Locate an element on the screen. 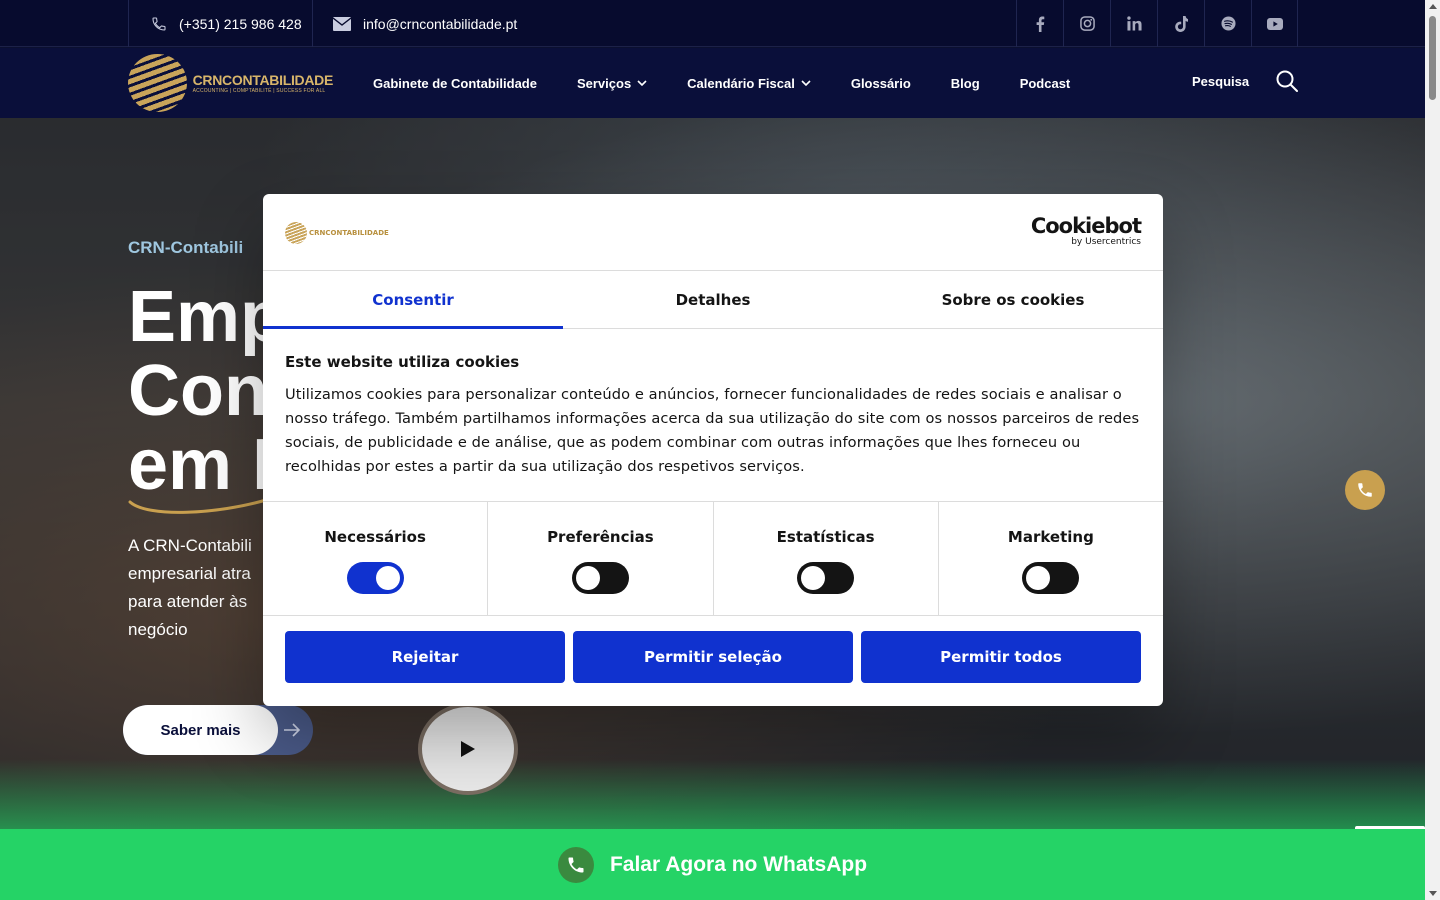 The image size is (1440, 900). hero-eyebrow: CRN-Contabili is located at coordinates (186, 247).